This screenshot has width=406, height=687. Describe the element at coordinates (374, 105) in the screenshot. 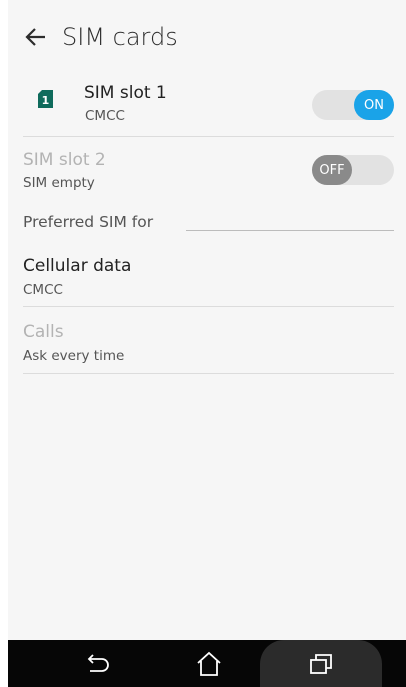

I see `toggle-knob-on: ON` at that location.